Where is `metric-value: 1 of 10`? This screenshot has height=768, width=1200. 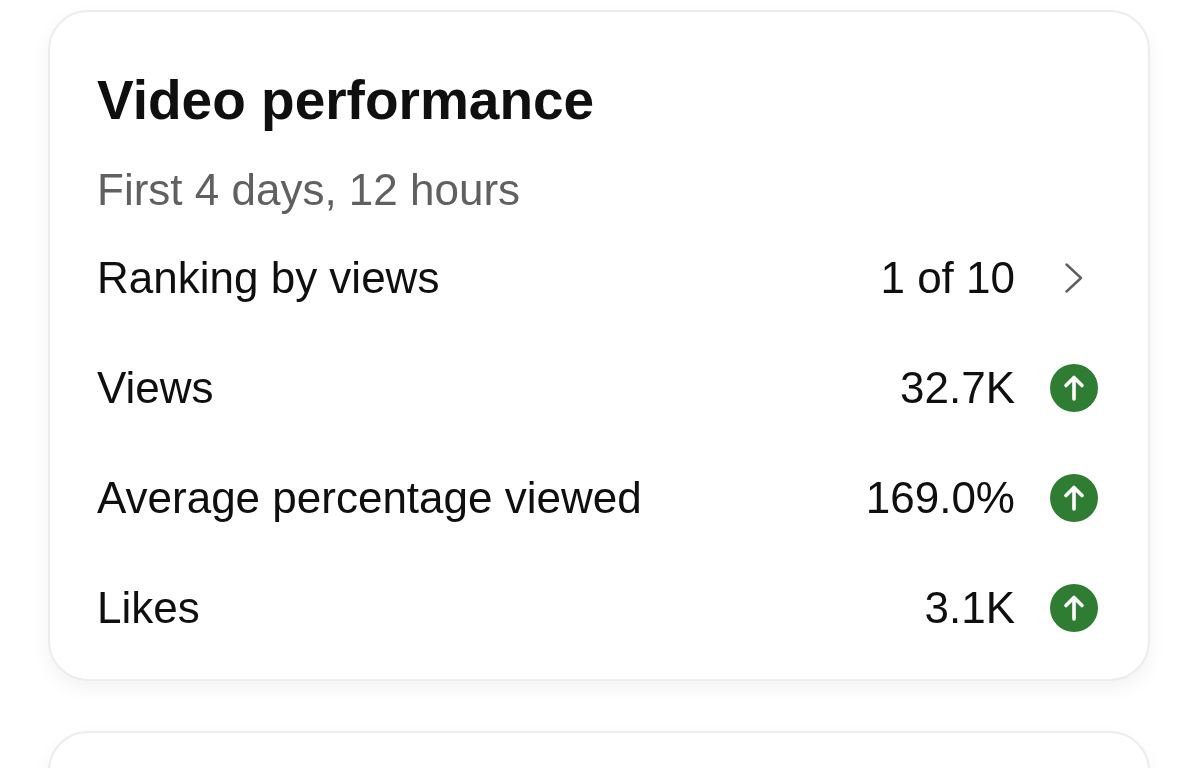
metric-value: 1 of 10 is located at coordinates (947, 278).